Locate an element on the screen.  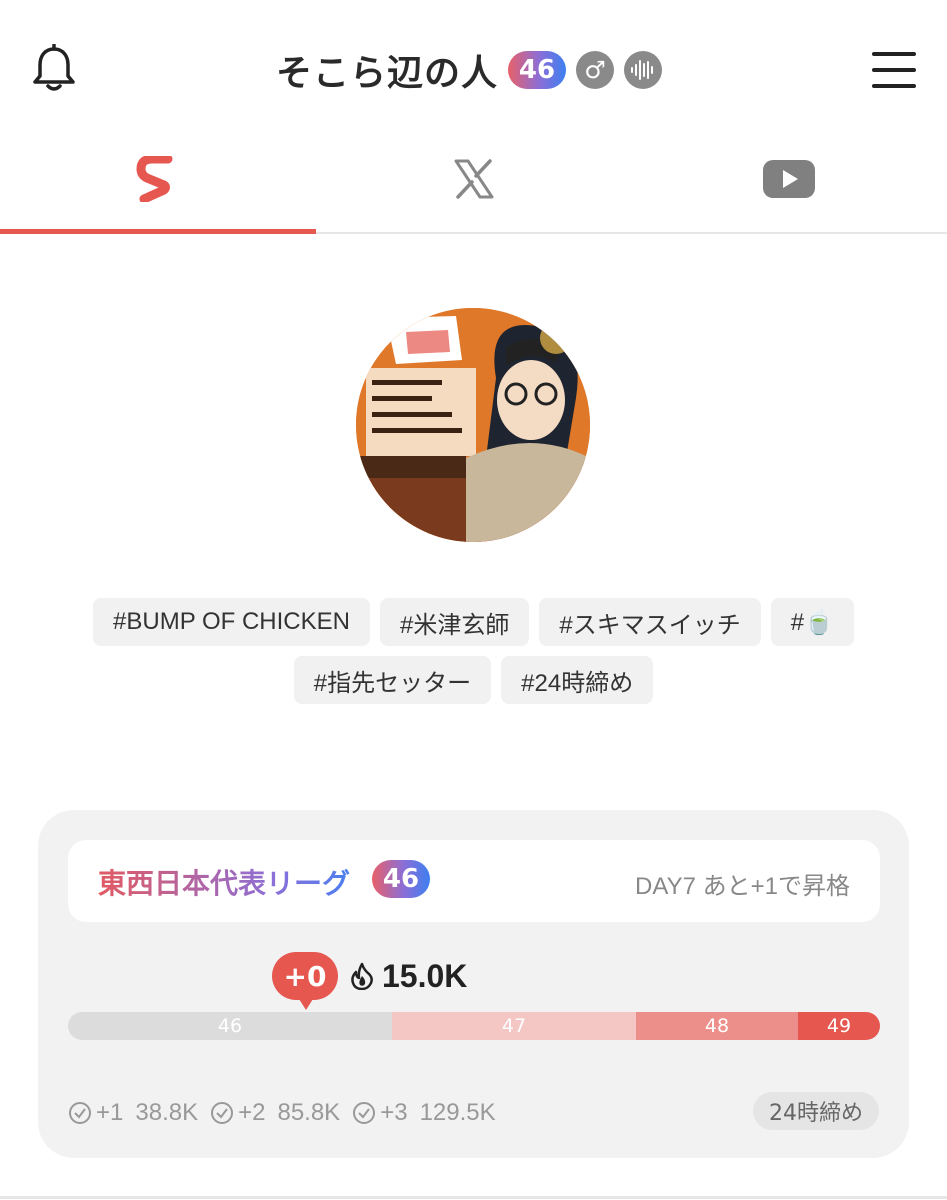
tag-chip: #BUMP OF CHICKEN is located at coordinates (231, 622).